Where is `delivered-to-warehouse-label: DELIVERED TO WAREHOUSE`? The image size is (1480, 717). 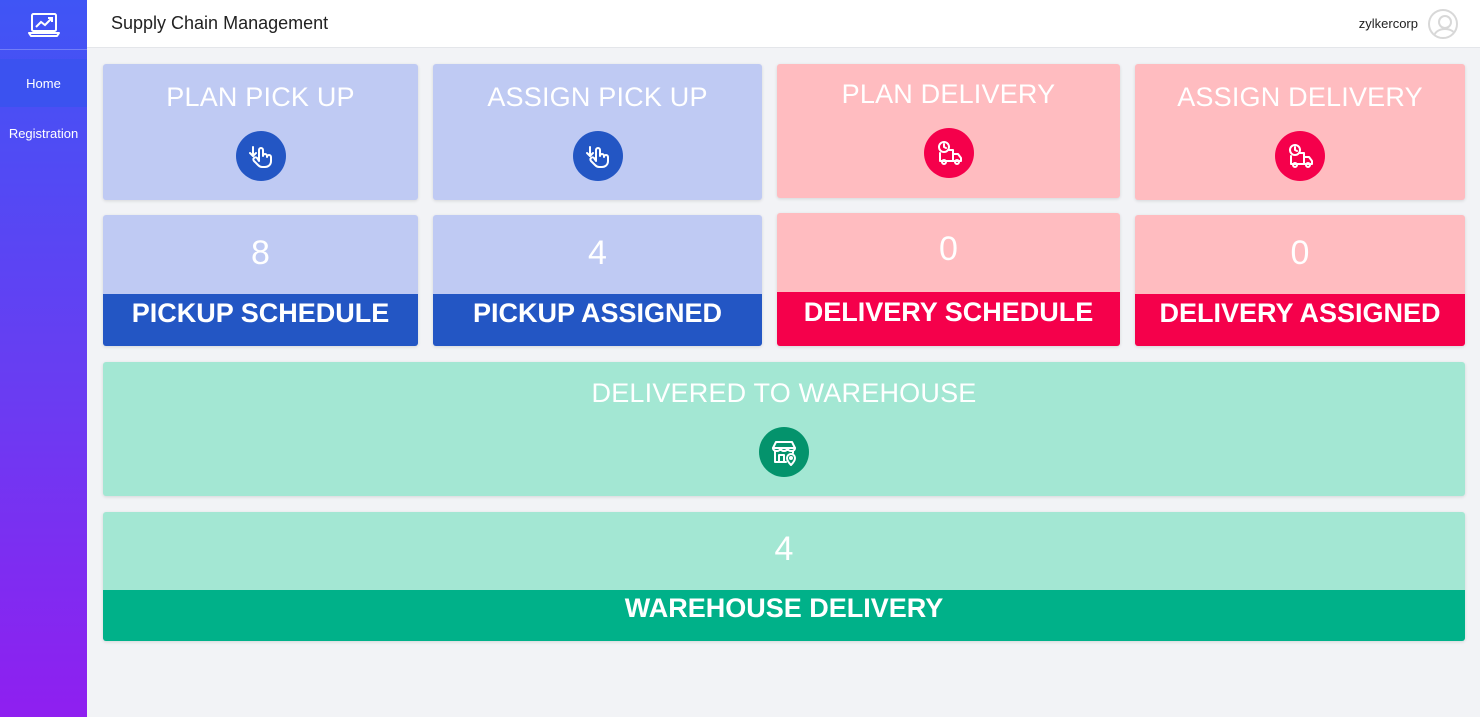
delivered-to-warehouse-label: DELIVERED TO WAREHOUSE is located at coordinates (784, 393).